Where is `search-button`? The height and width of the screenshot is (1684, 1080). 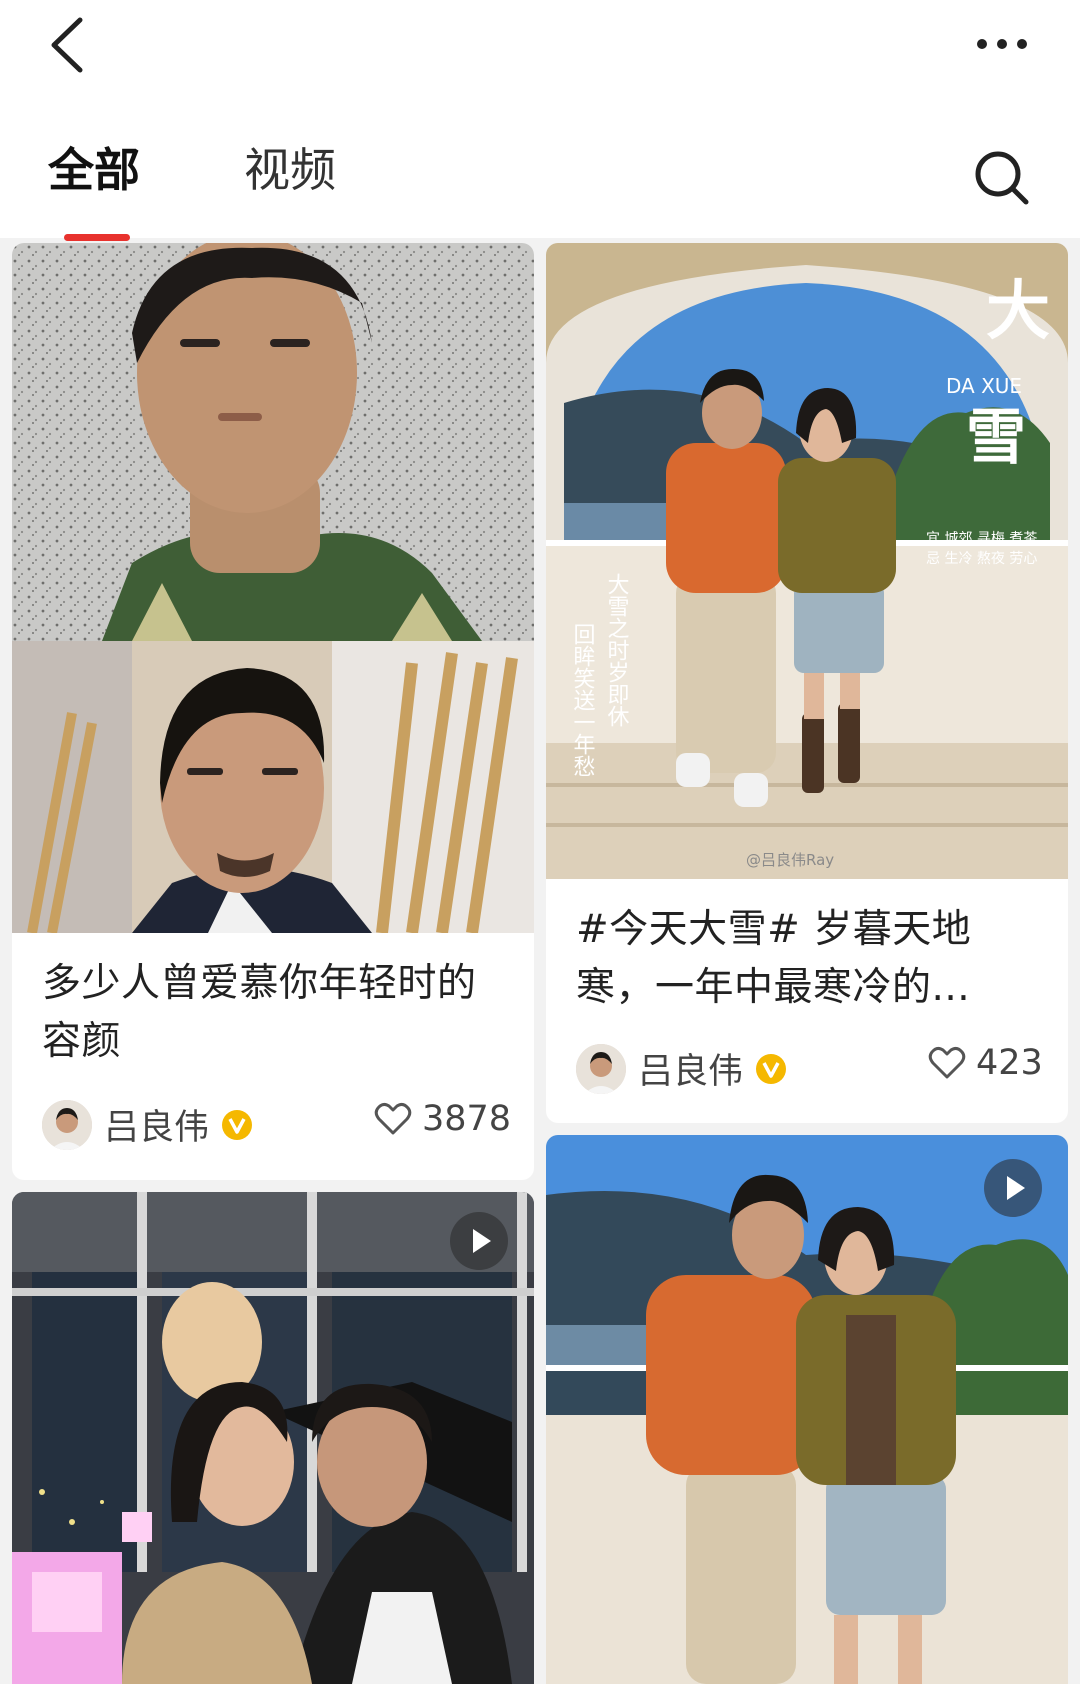 search-button is located at coordinates (1002, 178).